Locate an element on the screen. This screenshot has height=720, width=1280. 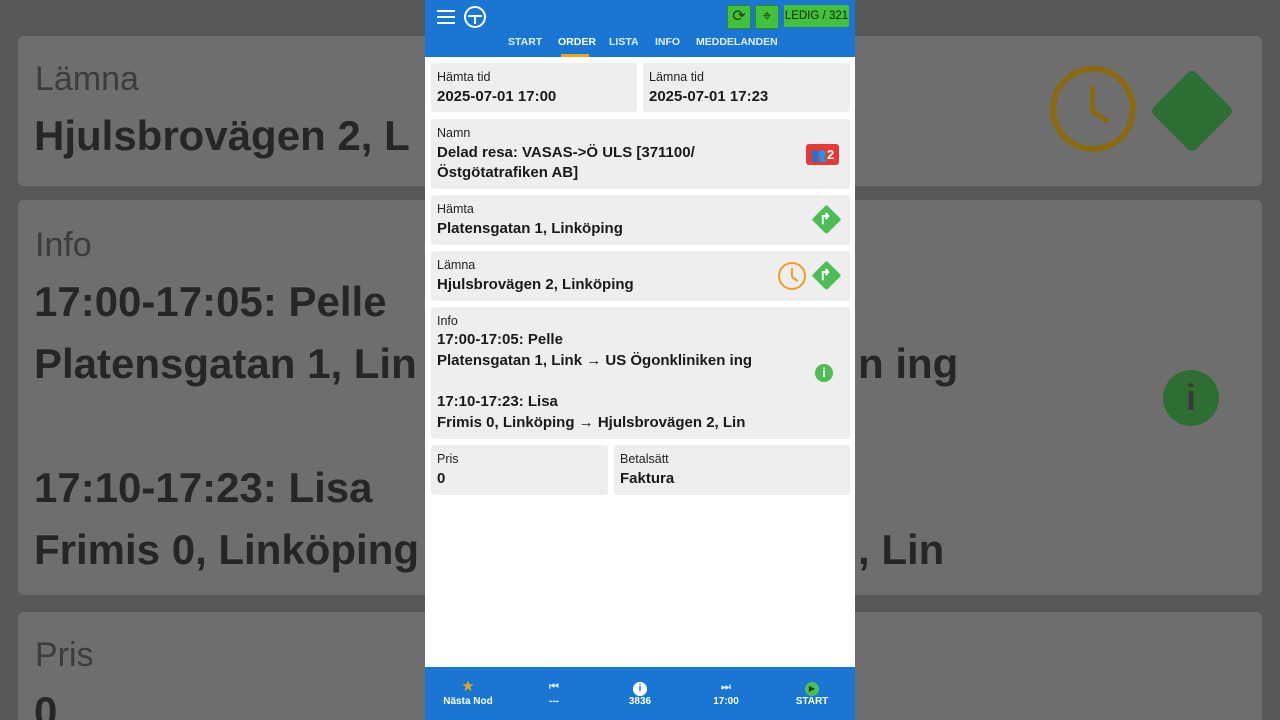
bg-info-icon: i is located at coordinates (1191, 398).